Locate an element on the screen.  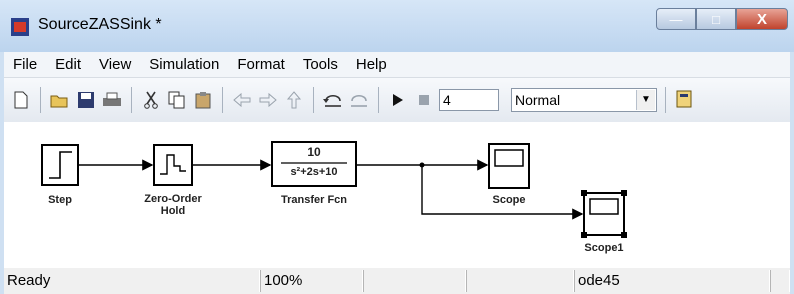
open-icon is located at coordinates (60, 100).